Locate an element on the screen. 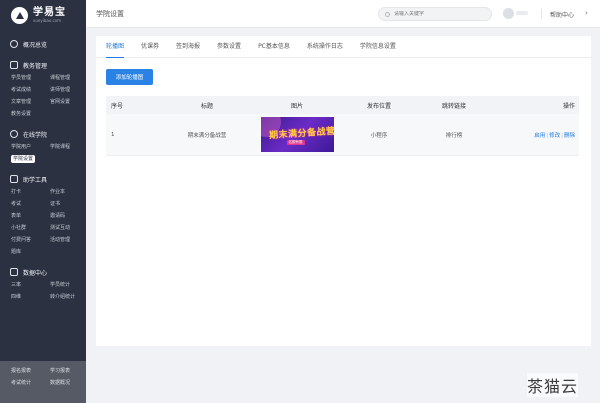  sidebar-item-invite-code: 邀请码 is located at coordinates (68, 216).